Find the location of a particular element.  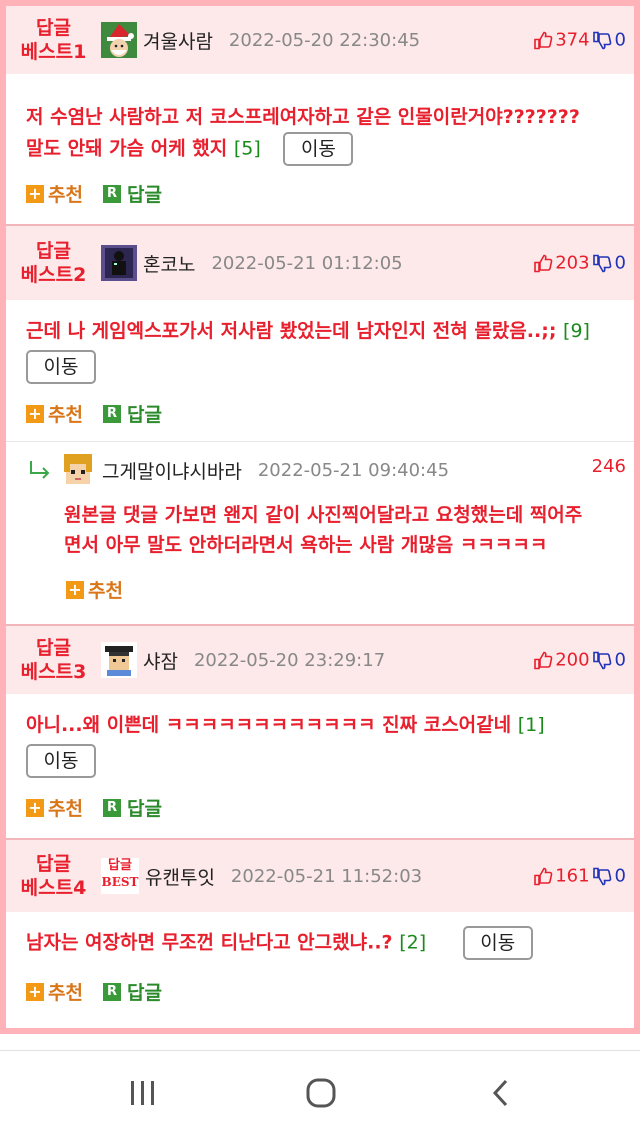

system-navigation-bar is located at coordinates (320, 1094).